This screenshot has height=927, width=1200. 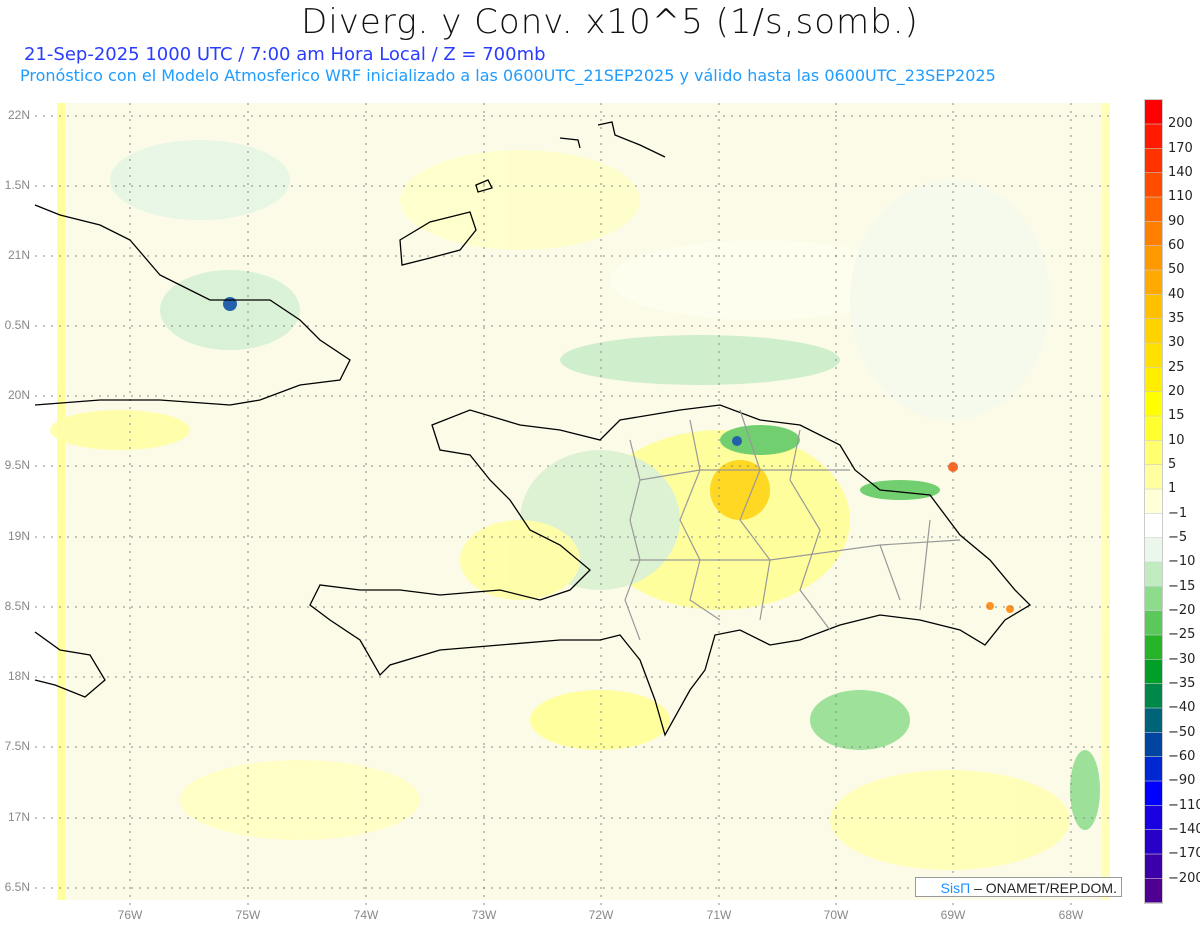 I want to click on lat-label: 1.5N, so click(x=17, y=185).